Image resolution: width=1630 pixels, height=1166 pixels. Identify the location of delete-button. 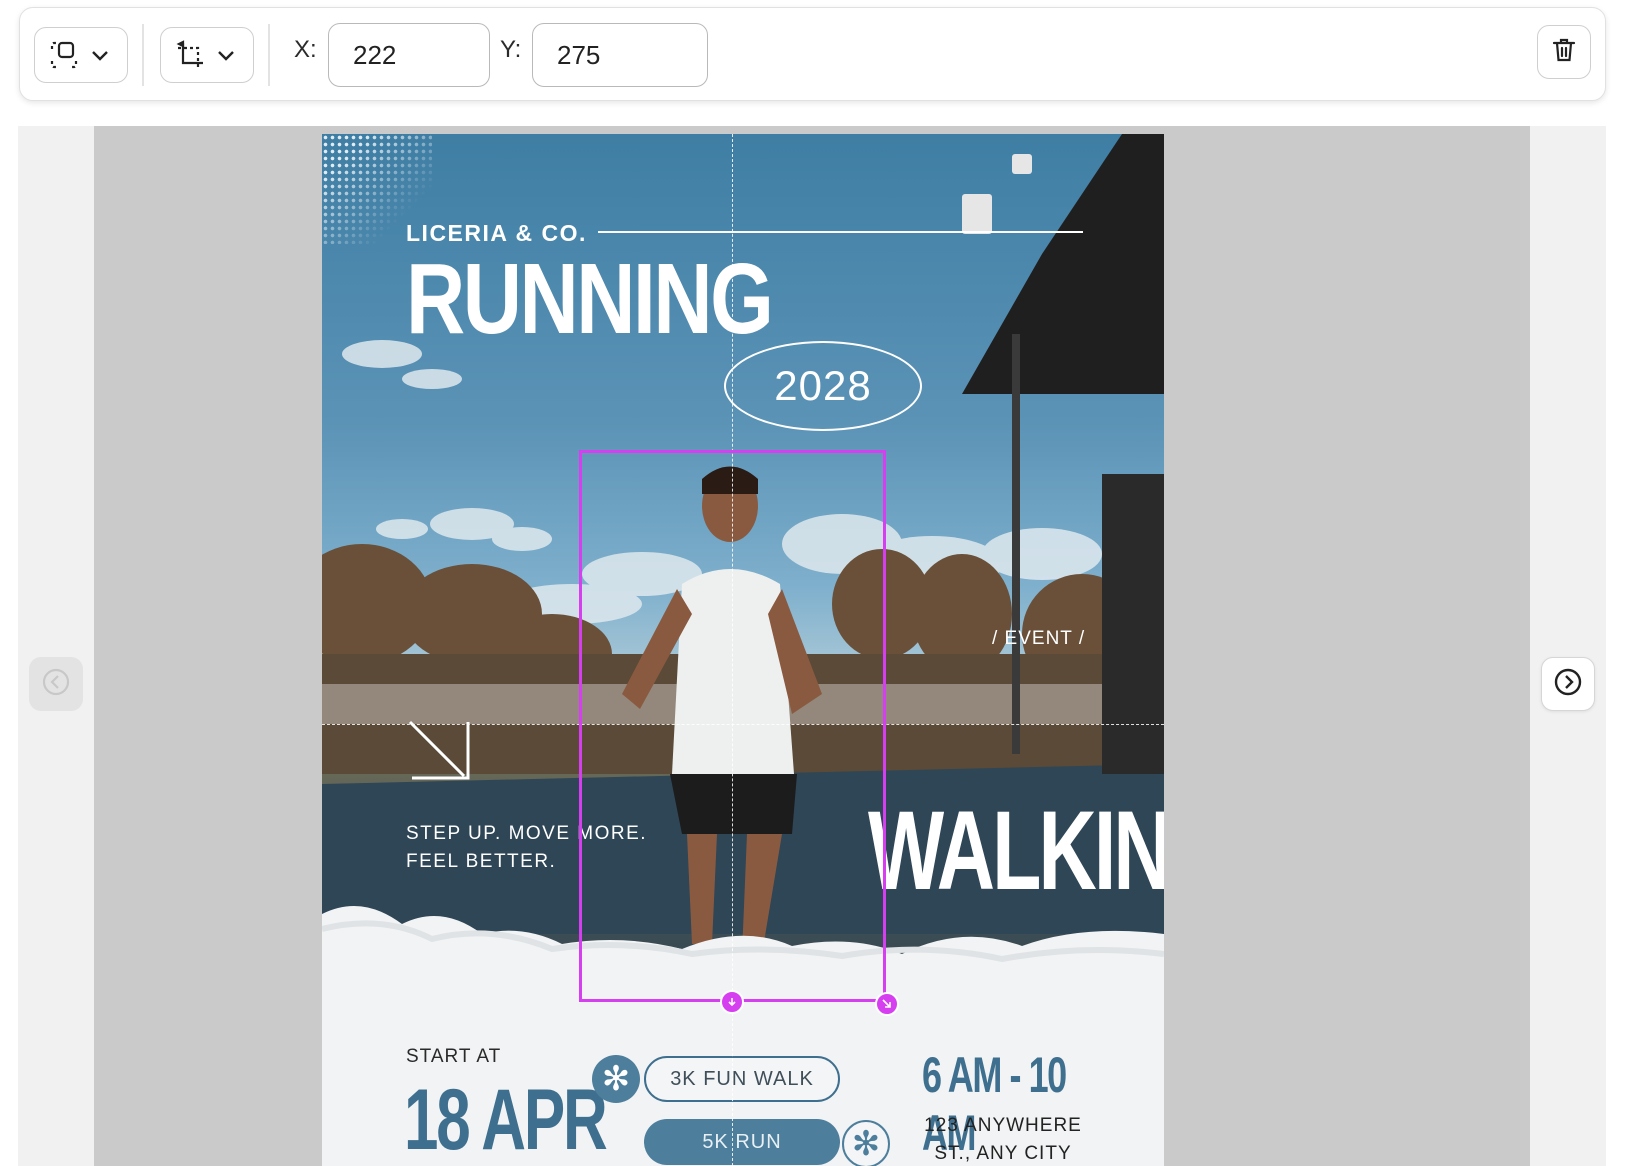
(1564, 52).